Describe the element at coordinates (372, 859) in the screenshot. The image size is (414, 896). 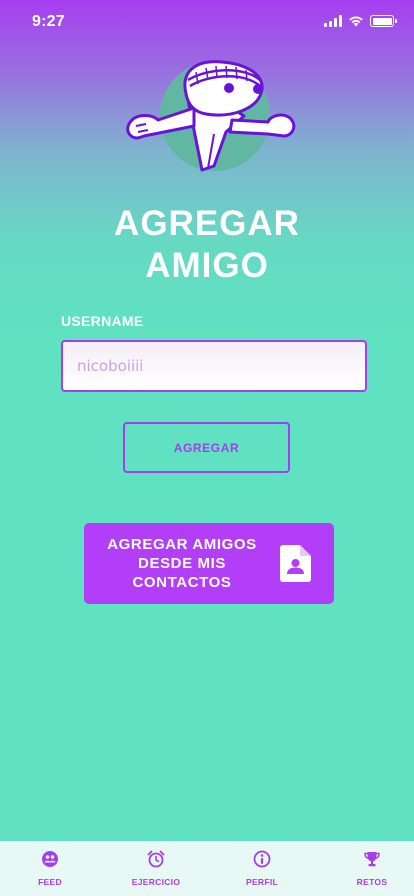
I see `trophy-icon` at that location.